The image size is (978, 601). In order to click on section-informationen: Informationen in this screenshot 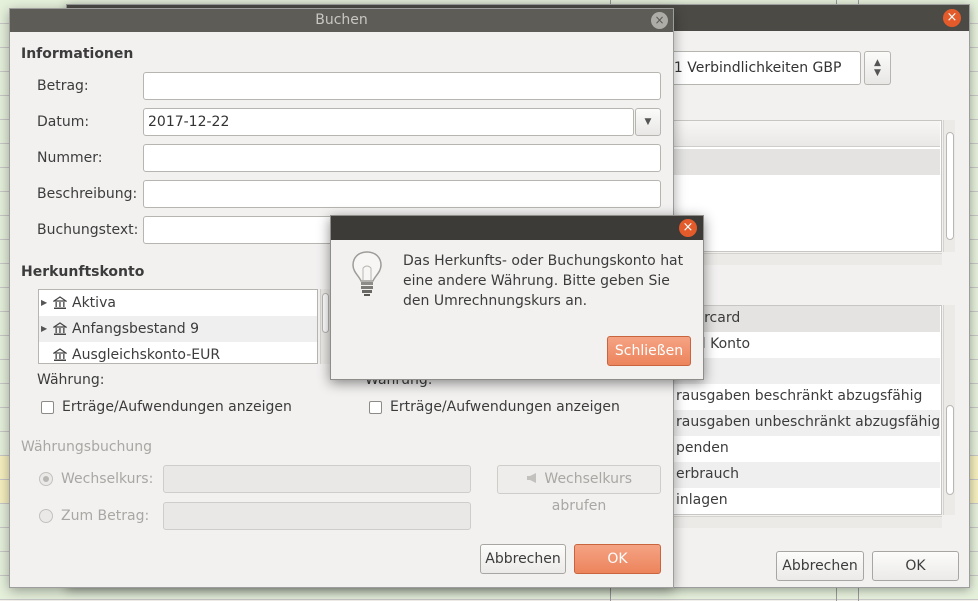, I will do `click(77, 54)`.